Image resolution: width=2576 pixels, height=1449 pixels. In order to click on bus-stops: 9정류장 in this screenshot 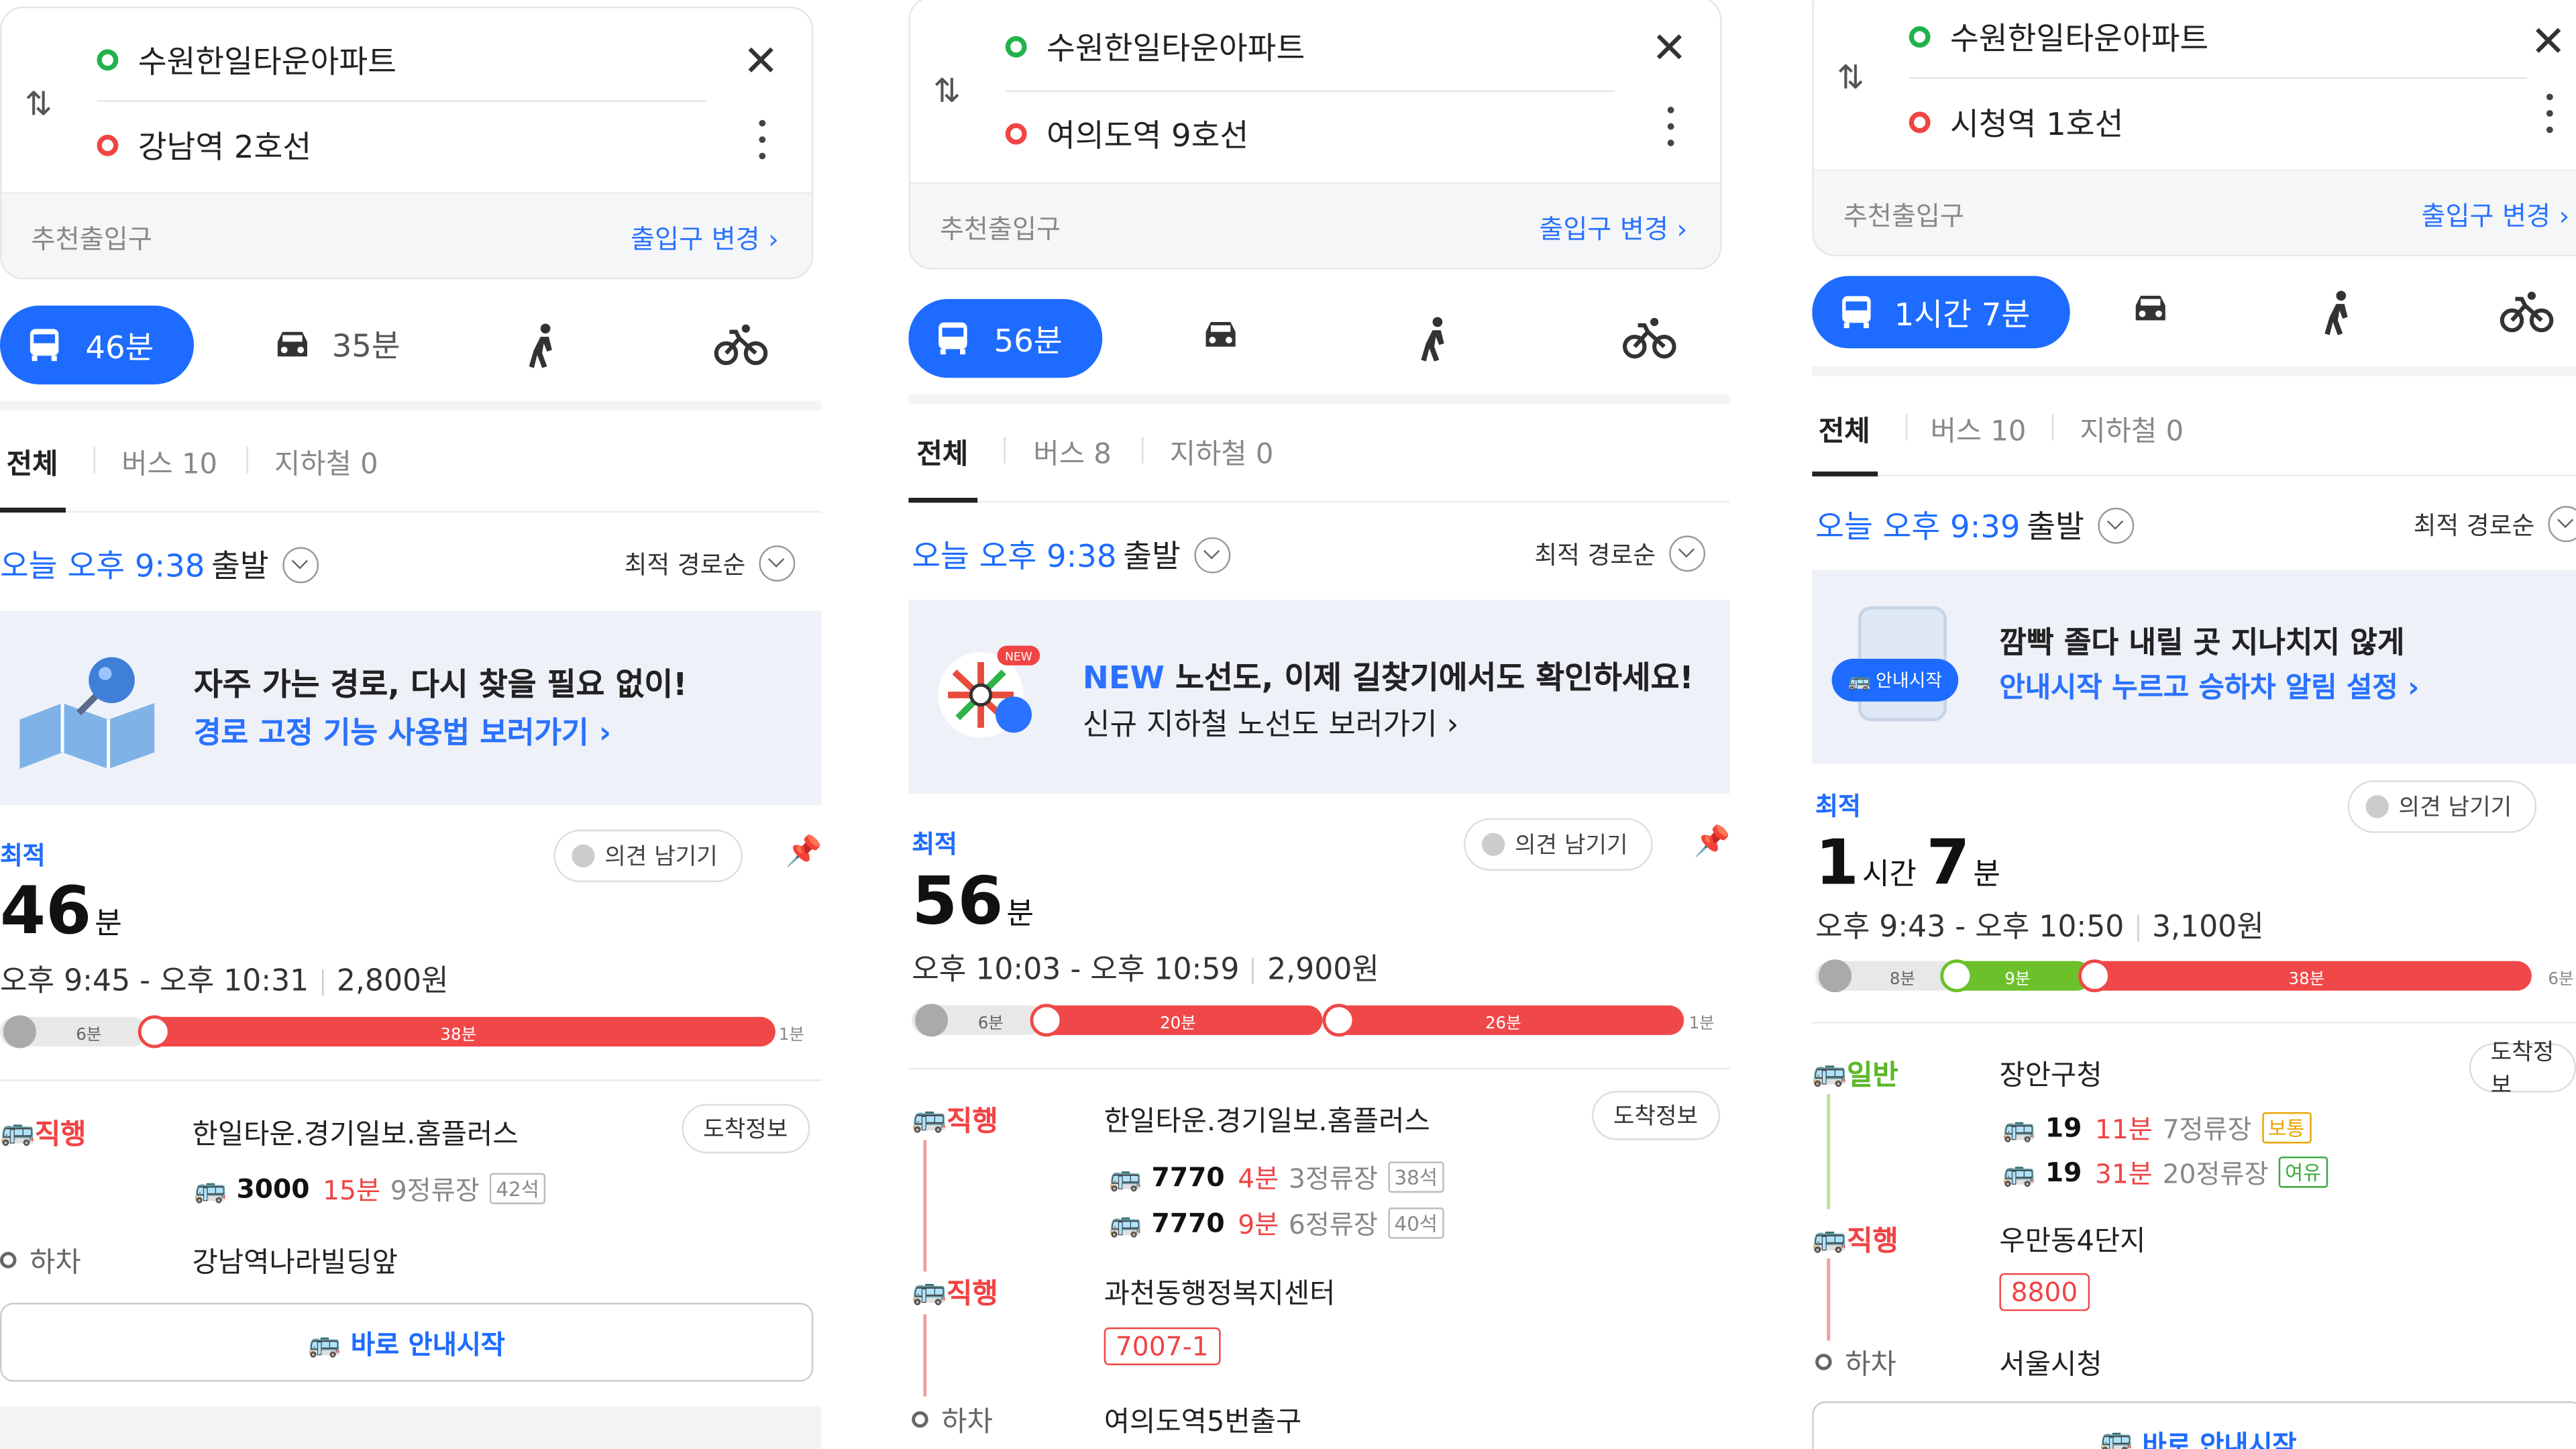, I will do `click(435, 1190)`.